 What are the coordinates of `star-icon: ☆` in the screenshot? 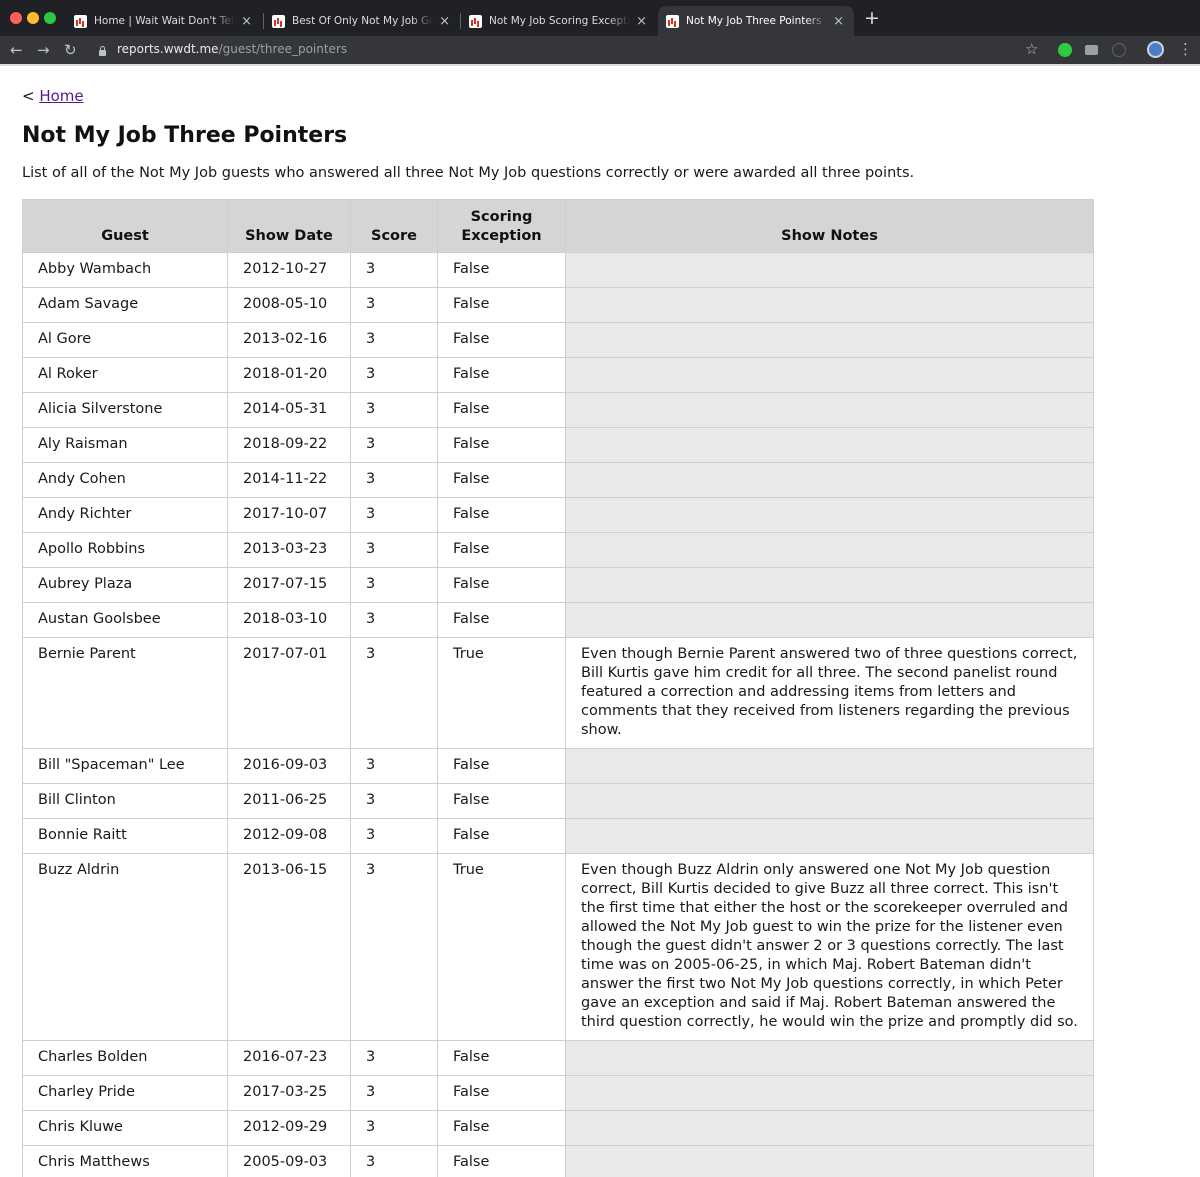 It's located at (1031, 49).